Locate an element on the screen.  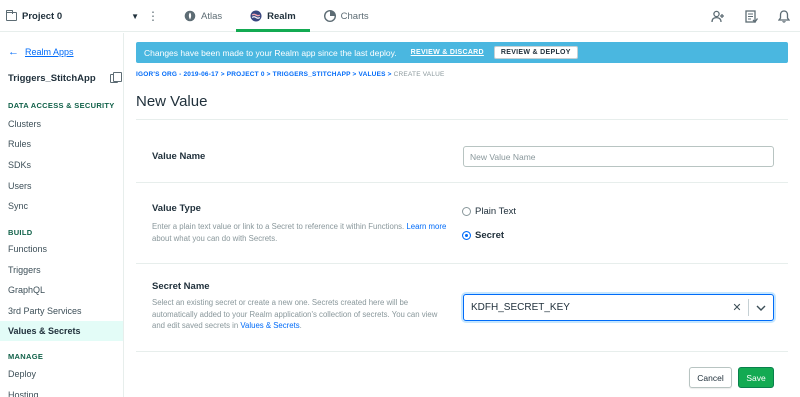
top-actions is located at coordinates (750, 16).